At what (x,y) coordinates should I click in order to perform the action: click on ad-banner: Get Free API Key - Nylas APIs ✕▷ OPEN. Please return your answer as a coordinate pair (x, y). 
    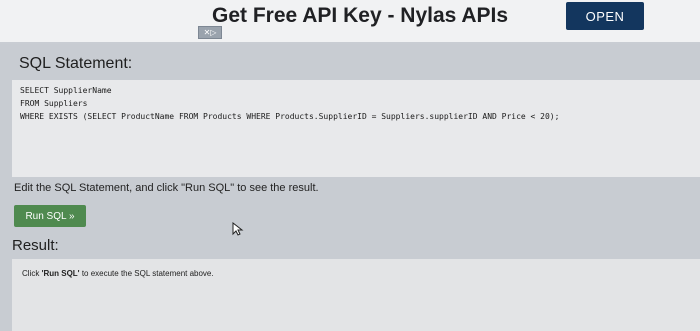
    Looking at the image, I should click on (350, 21).